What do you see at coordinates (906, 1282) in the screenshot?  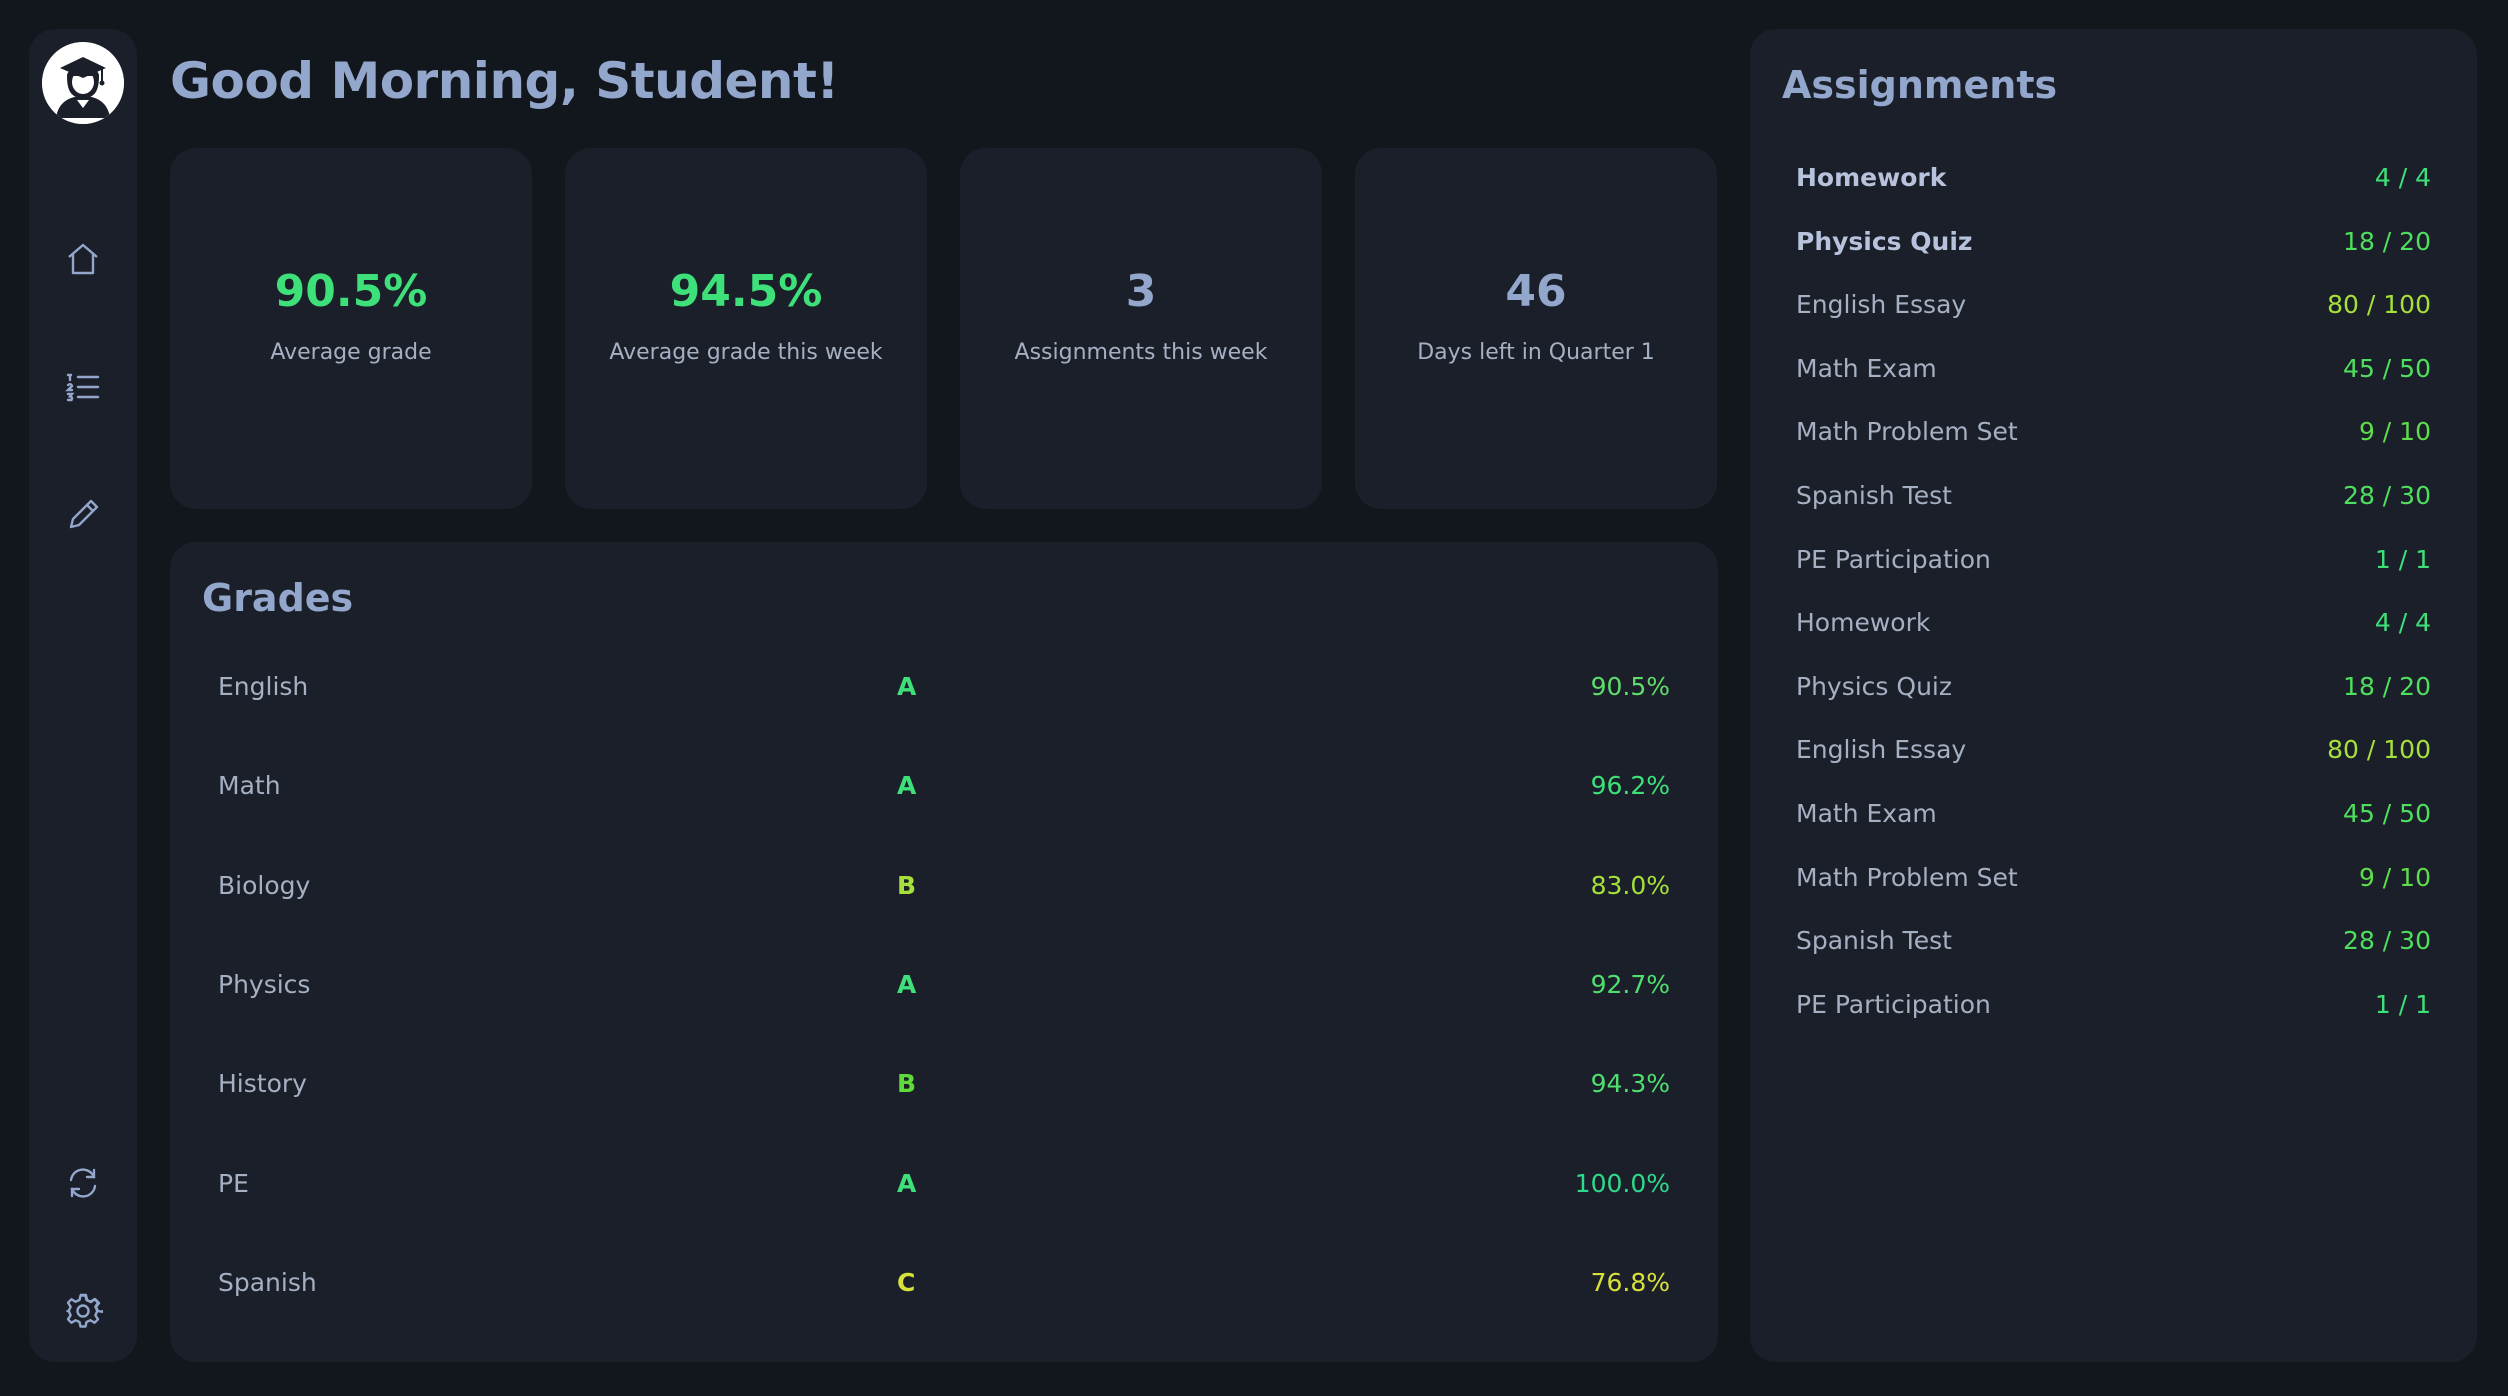 I see `grade-letter: C` at bounding box center [906, 1282].